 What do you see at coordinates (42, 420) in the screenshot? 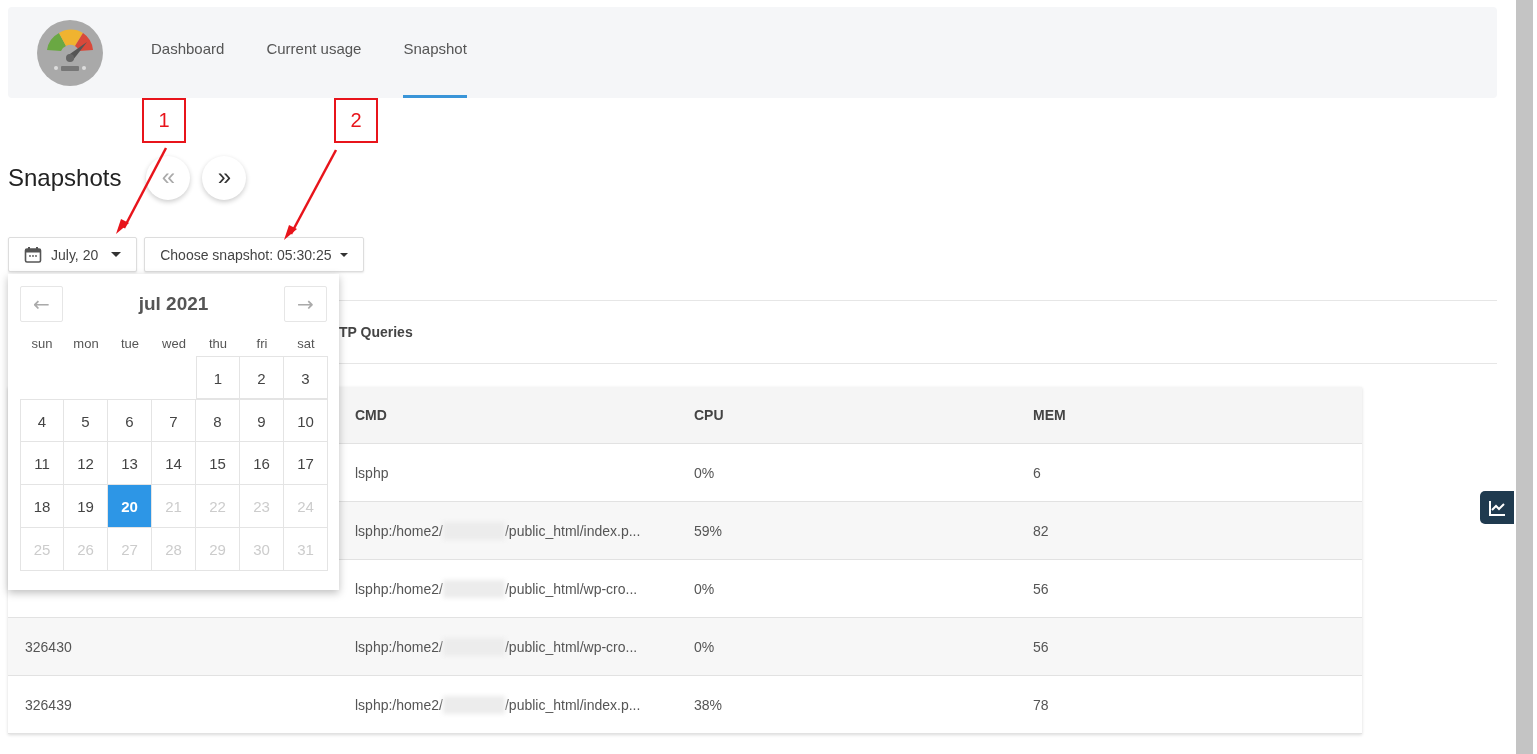
I see `calendar-day: 4` at bounding box center [42, 420].